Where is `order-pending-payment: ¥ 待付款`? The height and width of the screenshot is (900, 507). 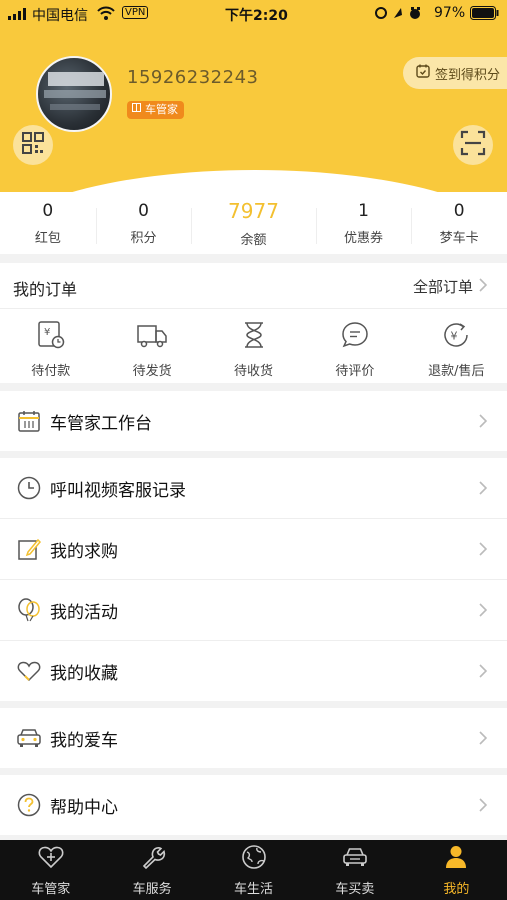 order-pending-payment: ¥ 待付款 is located at coordinates (50, 349).